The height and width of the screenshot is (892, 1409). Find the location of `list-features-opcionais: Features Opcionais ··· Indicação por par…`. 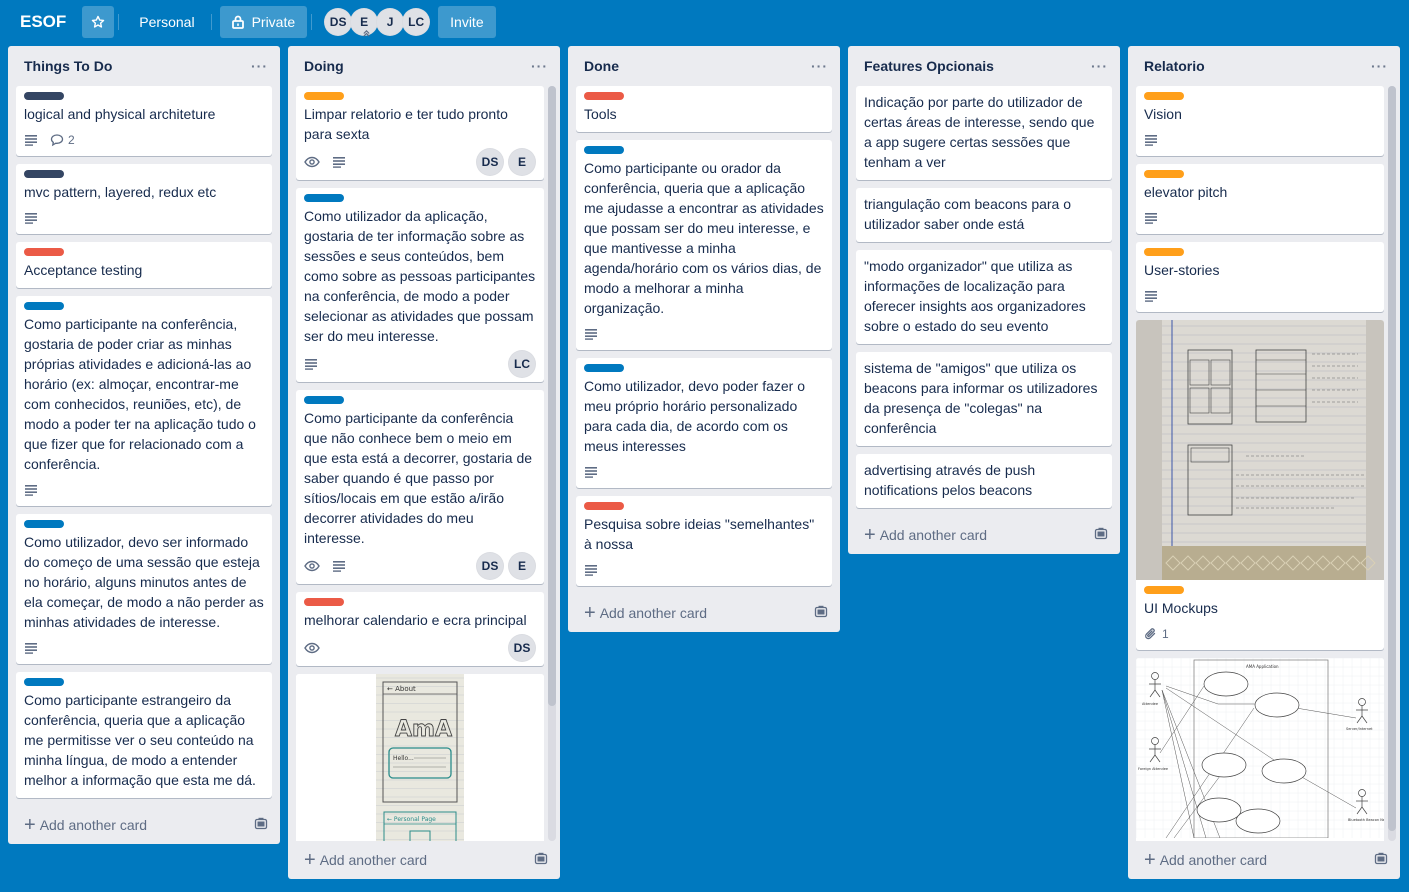

list-features-opcionais: Features Opcionais ··· Indicação por par… is located at coordinates (984, 300).